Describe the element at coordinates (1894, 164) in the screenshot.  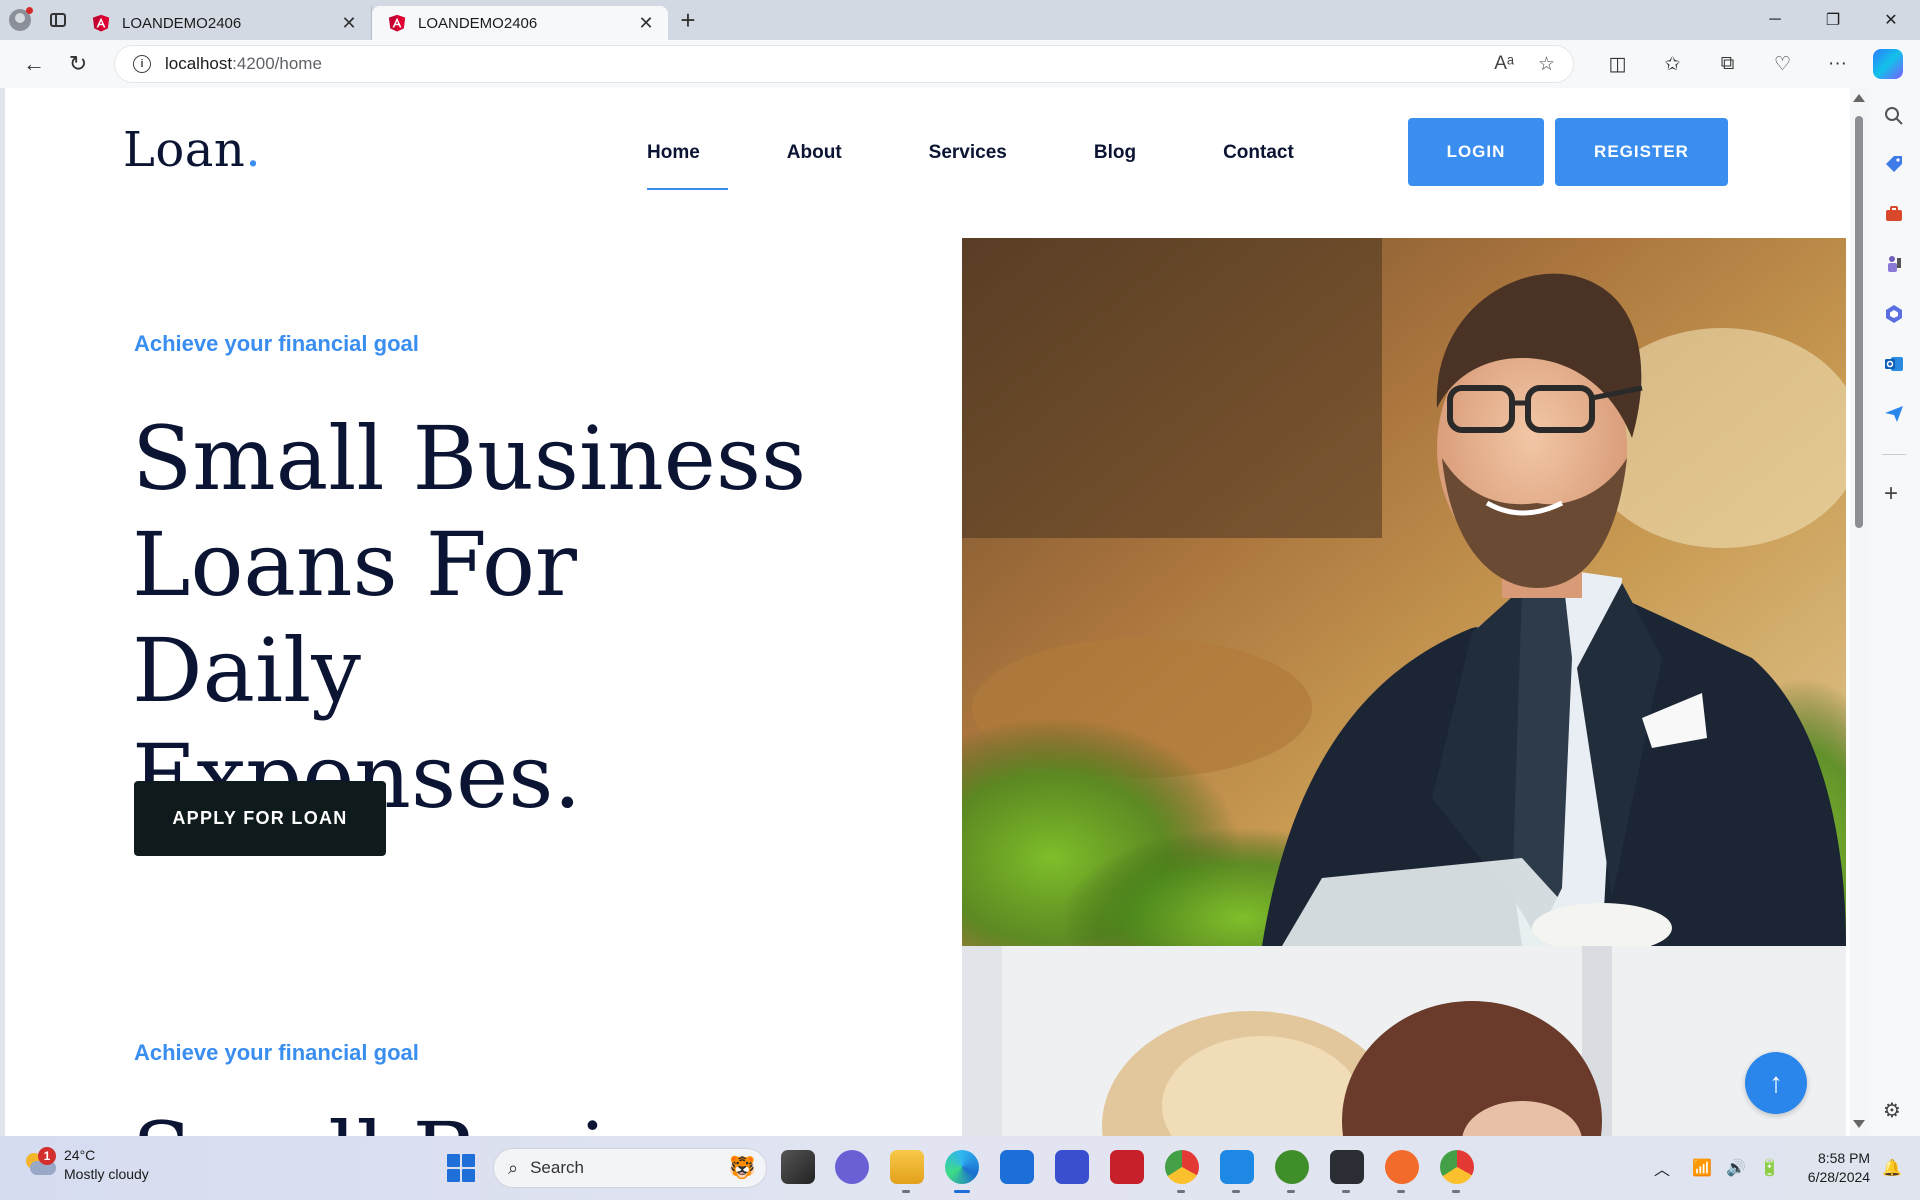
I see `shopping-tag-icon` at that location.